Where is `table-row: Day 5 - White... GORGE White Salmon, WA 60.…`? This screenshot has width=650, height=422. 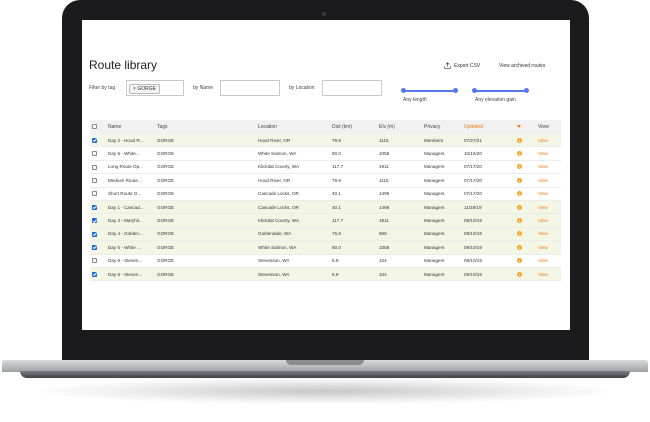 table-row: Day 5 - White... GORGE White Salmon, WA 60.… is located at coordinates (325, 153).